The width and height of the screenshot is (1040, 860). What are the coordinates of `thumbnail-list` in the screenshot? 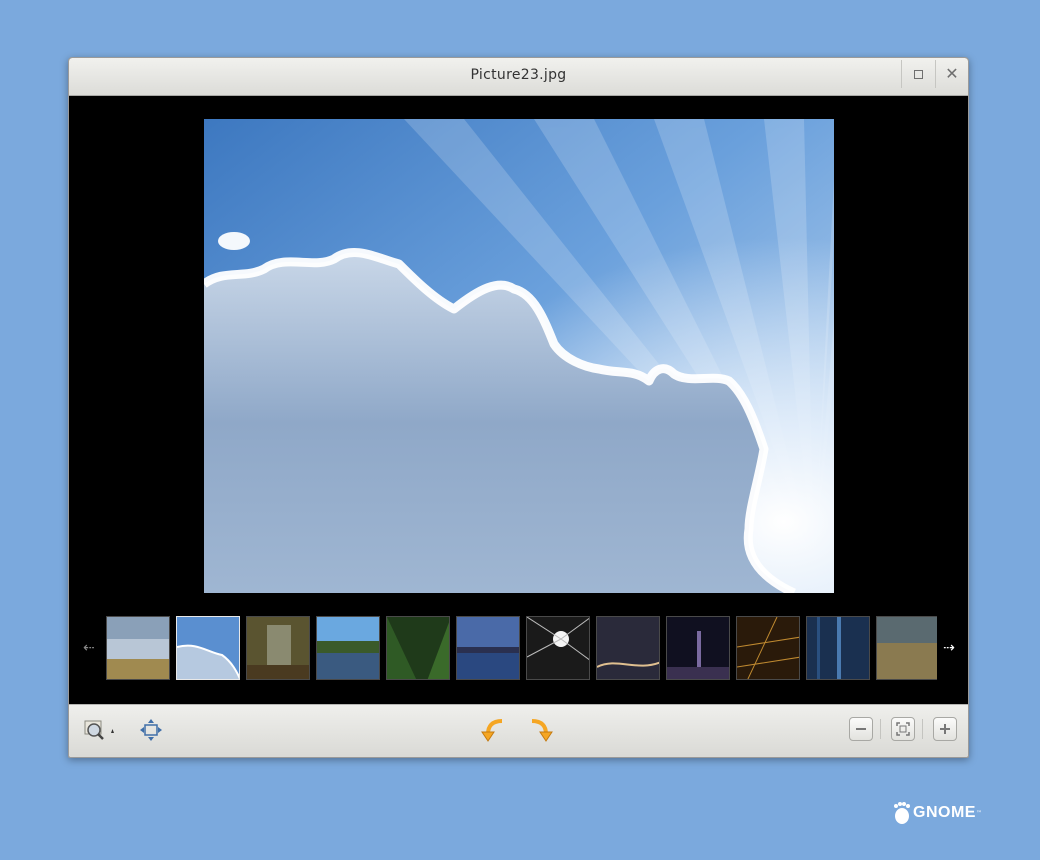 It's located at (521, 649).